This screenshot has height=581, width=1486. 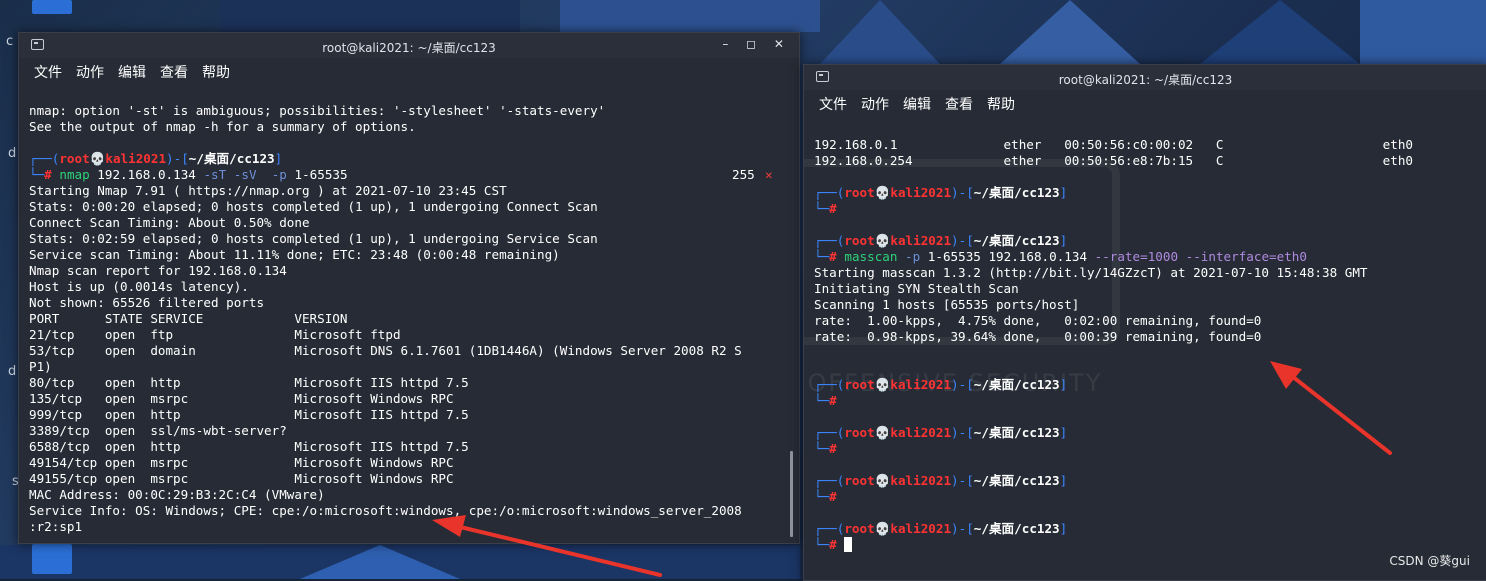 What do you see at coordinates (56, 526) in the screenshot?
I see `output-line: :r2:sp1` at bounding box center [56, 526].